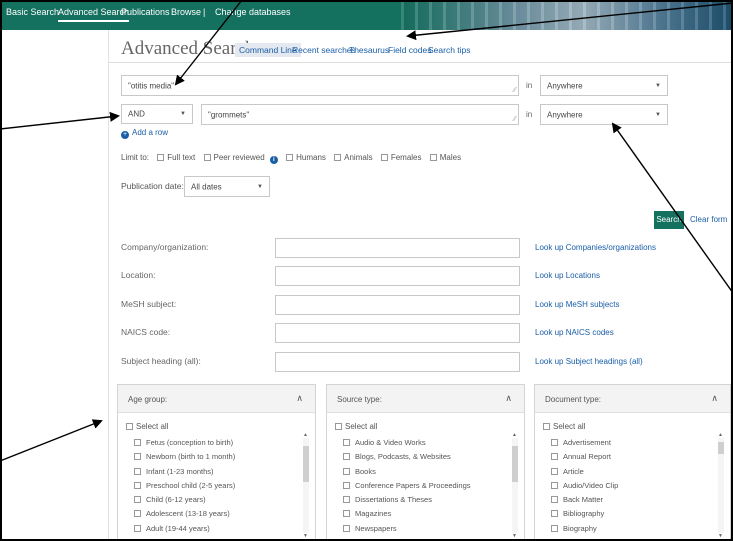 This screenshot has height=541, width=733. What do you see at coordinates (356, 426) in the screenshot?
I see `select-all-source: Select all` at bounding box center [356, 426].